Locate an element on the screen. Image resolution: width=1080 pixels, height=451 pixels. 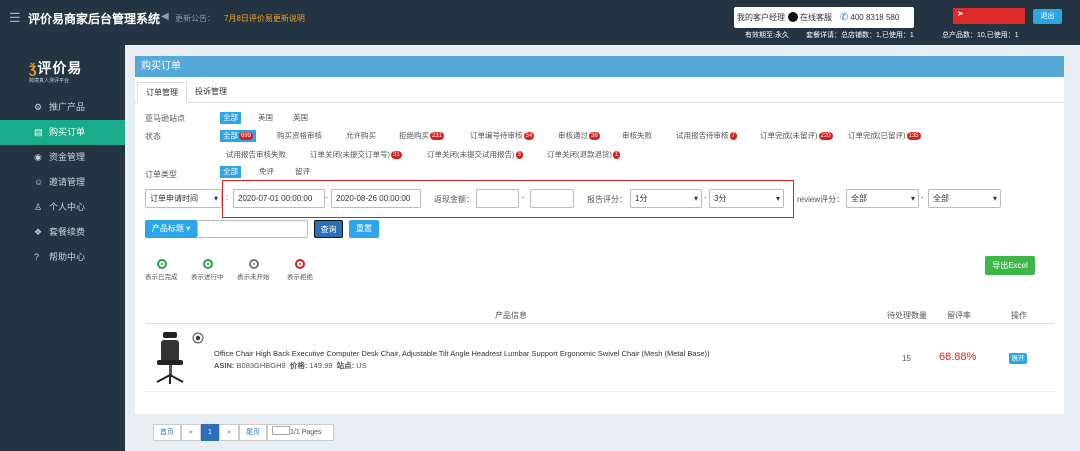
price-label: 价格: is located at coordinates (298, 365).